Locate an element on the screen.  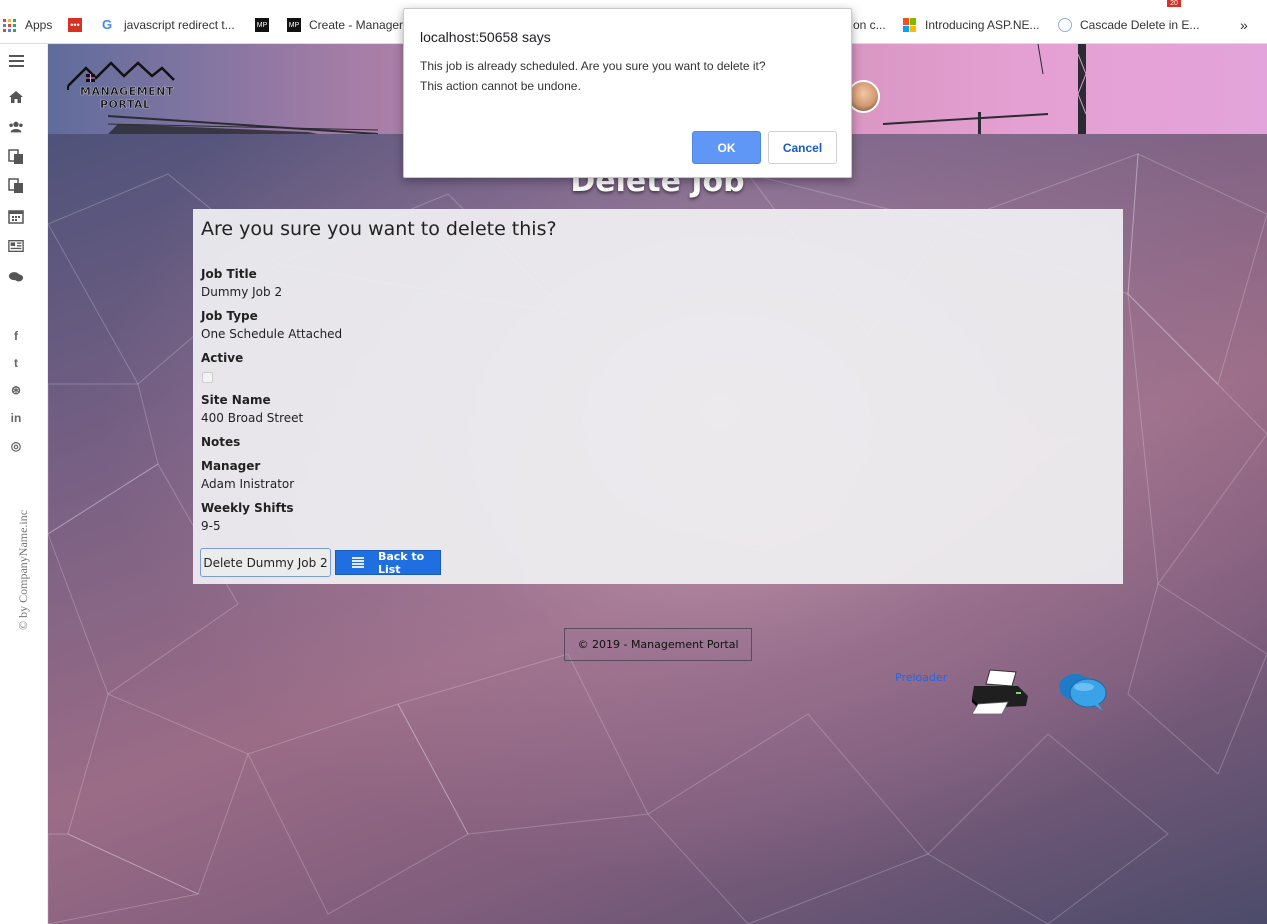
manager-value: Adam Inistrator is located at coordinates (248, 484).